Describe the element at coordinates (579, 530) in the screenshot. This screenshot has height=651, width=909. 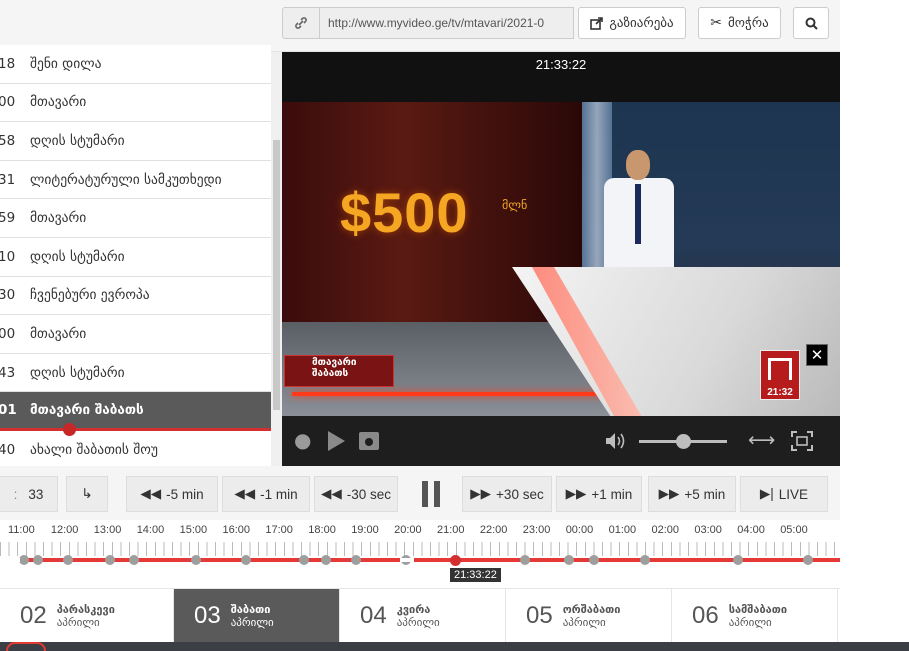
I see `timeline-hour-label: 00:00` at that location.